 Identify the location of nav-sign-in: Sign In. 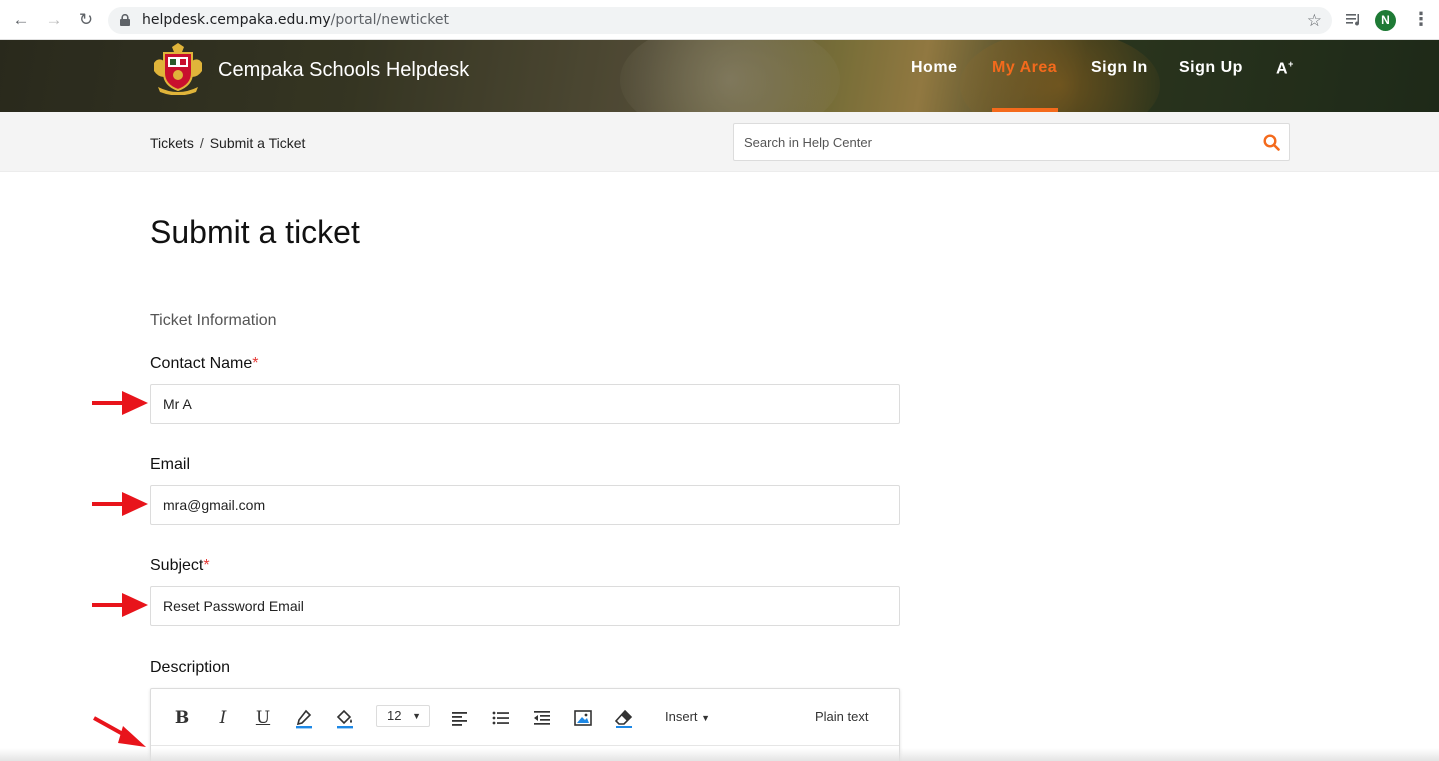
(1119, 68).